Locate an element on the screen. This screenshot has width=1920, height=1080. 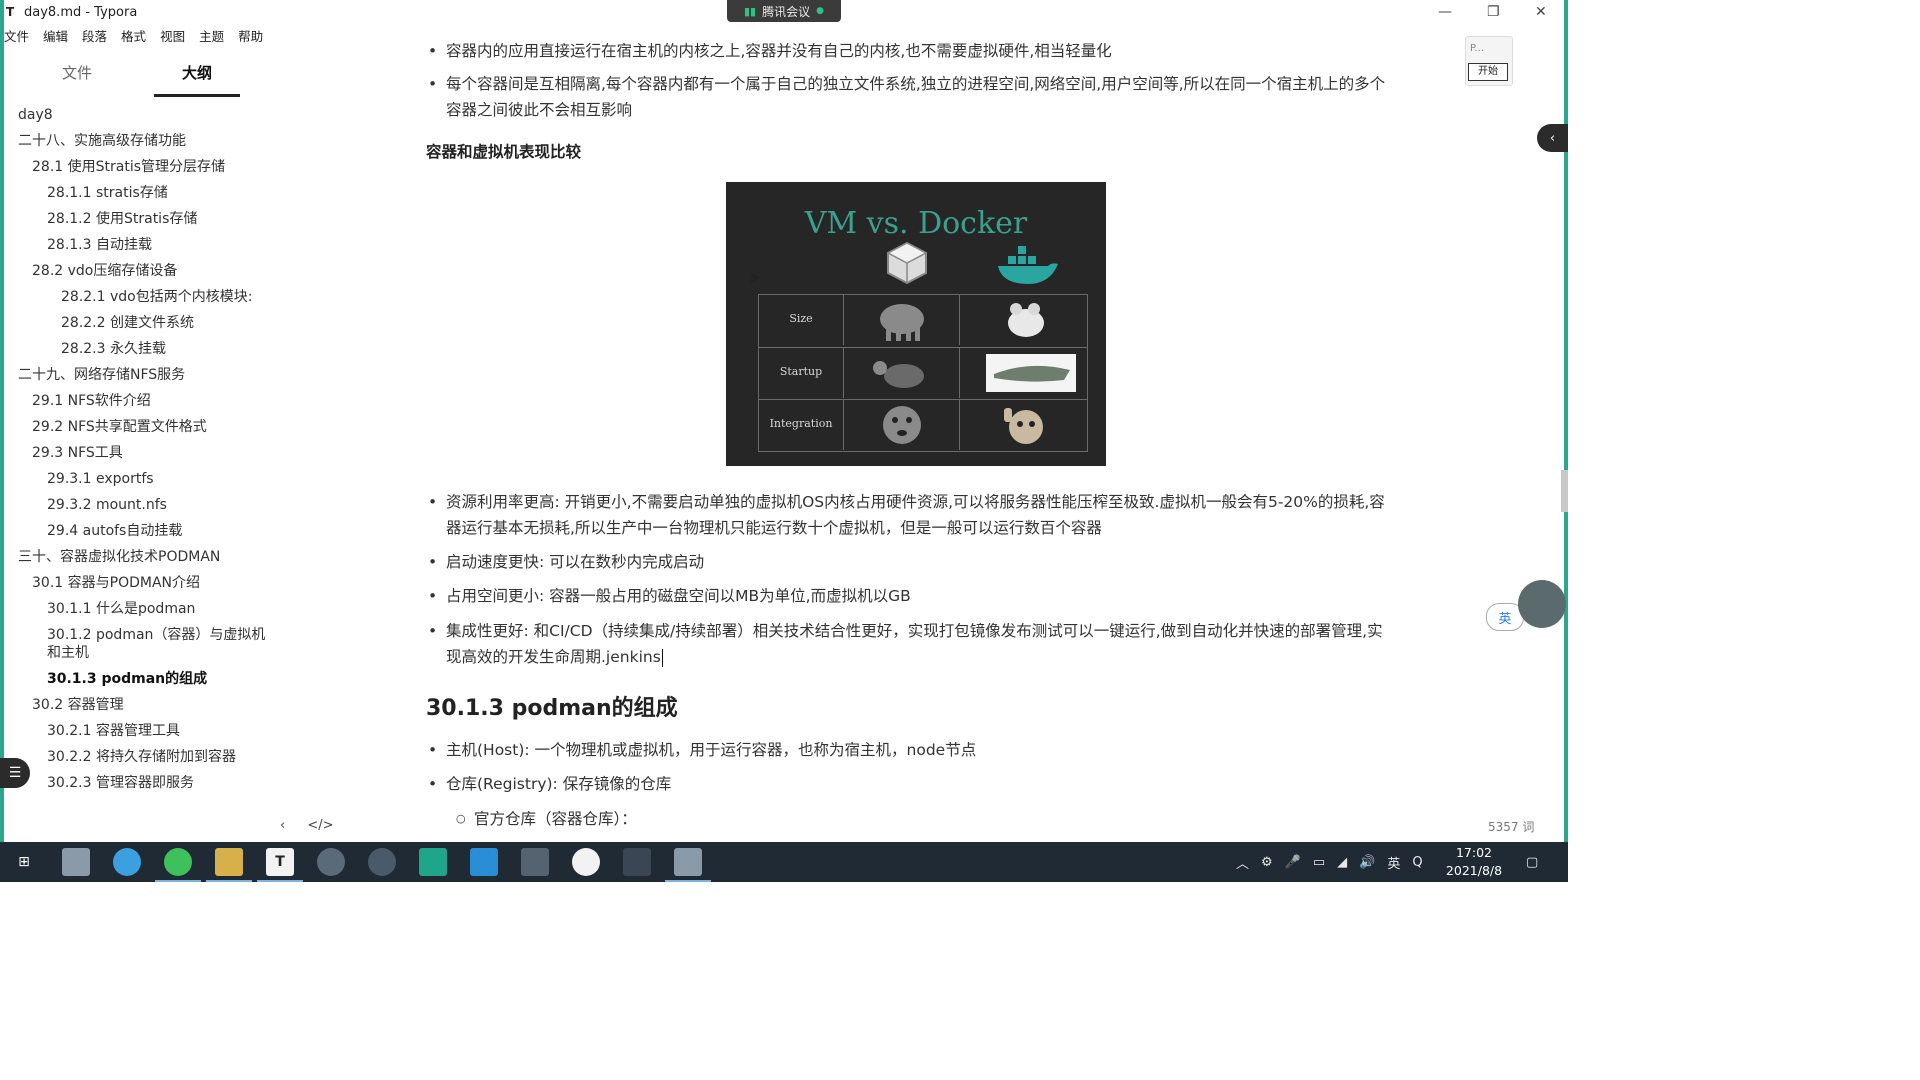
clock-time: 17:02 is located at coordinates (1474, 852).